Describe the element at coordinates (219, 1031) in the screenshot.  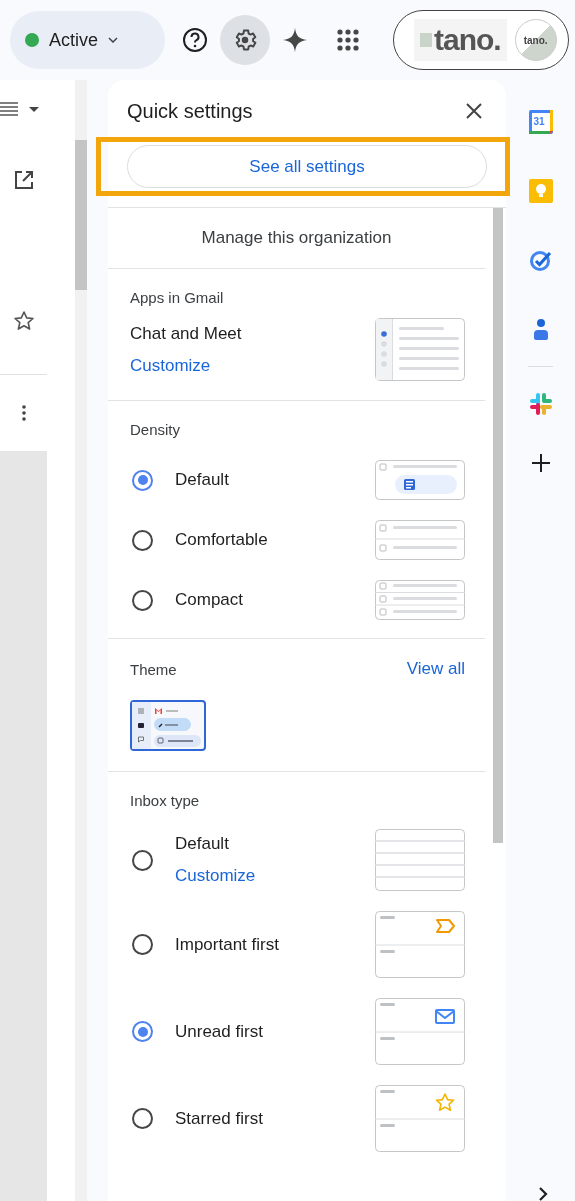
I see `option-label: Unread first` at that location.